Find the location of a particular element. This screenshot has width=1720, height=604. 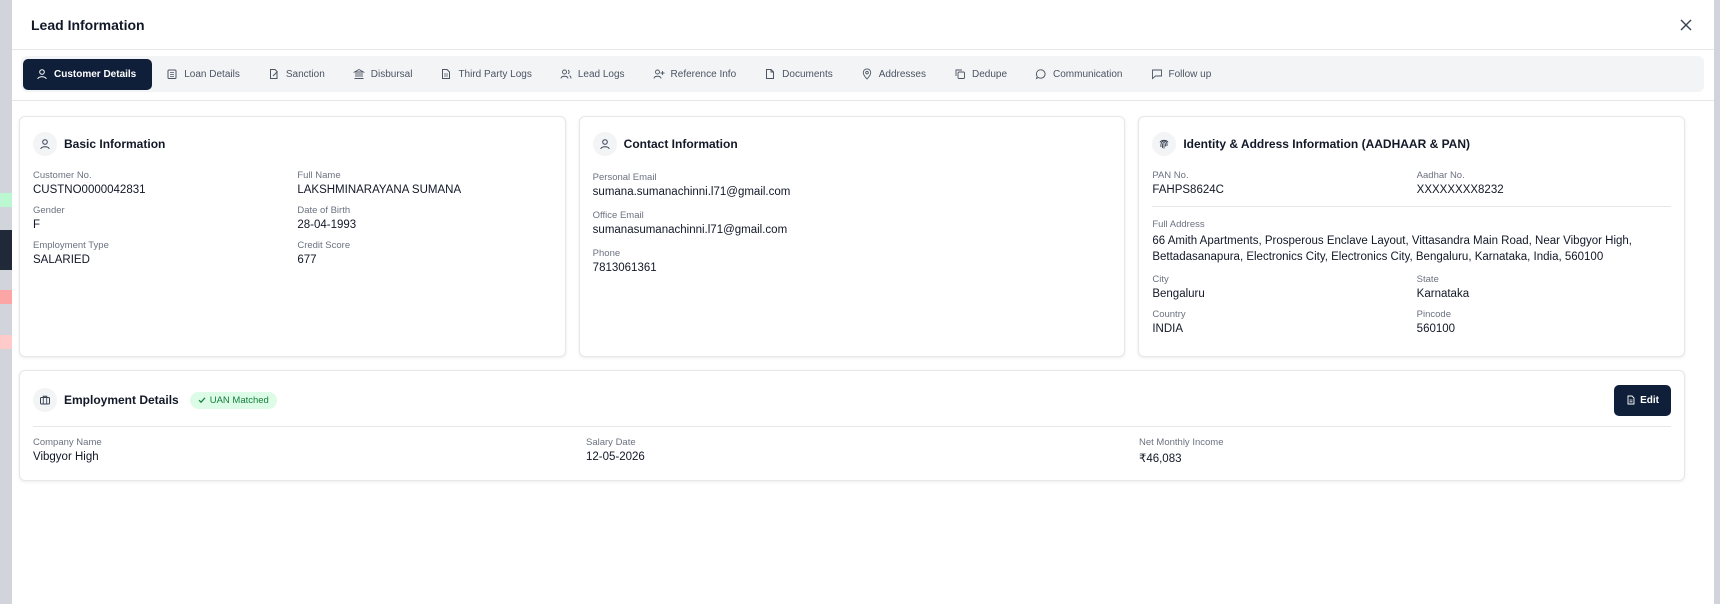

field-label: Employment Type is located at coordinates (71, 245).